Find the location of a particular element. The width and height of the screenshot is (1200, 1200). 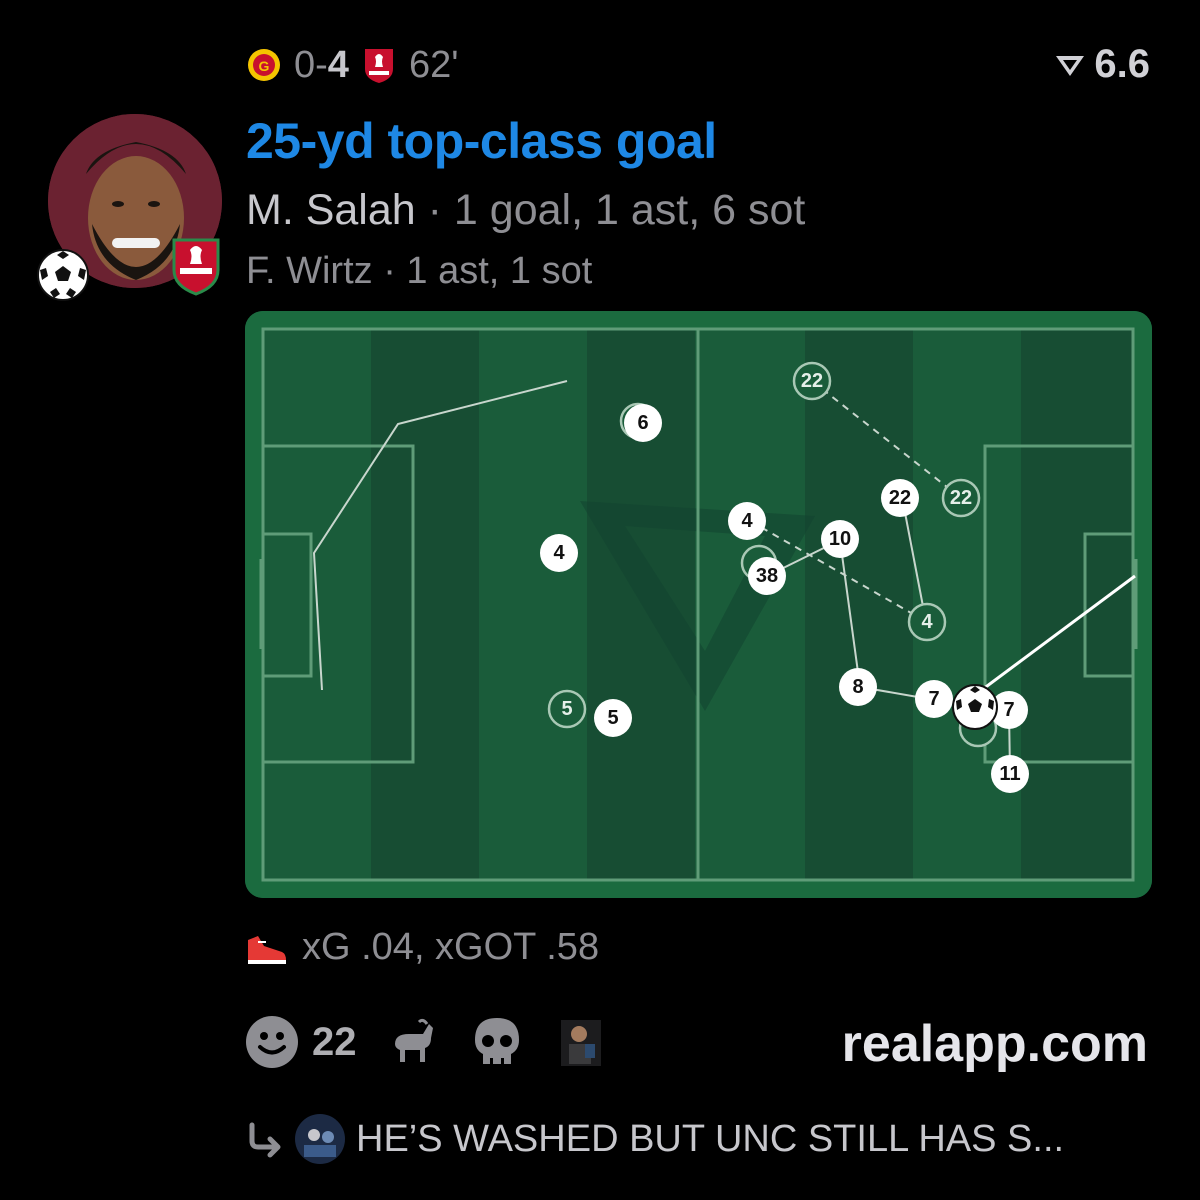

real-logo-icon is located at coordinates (1070, 65).